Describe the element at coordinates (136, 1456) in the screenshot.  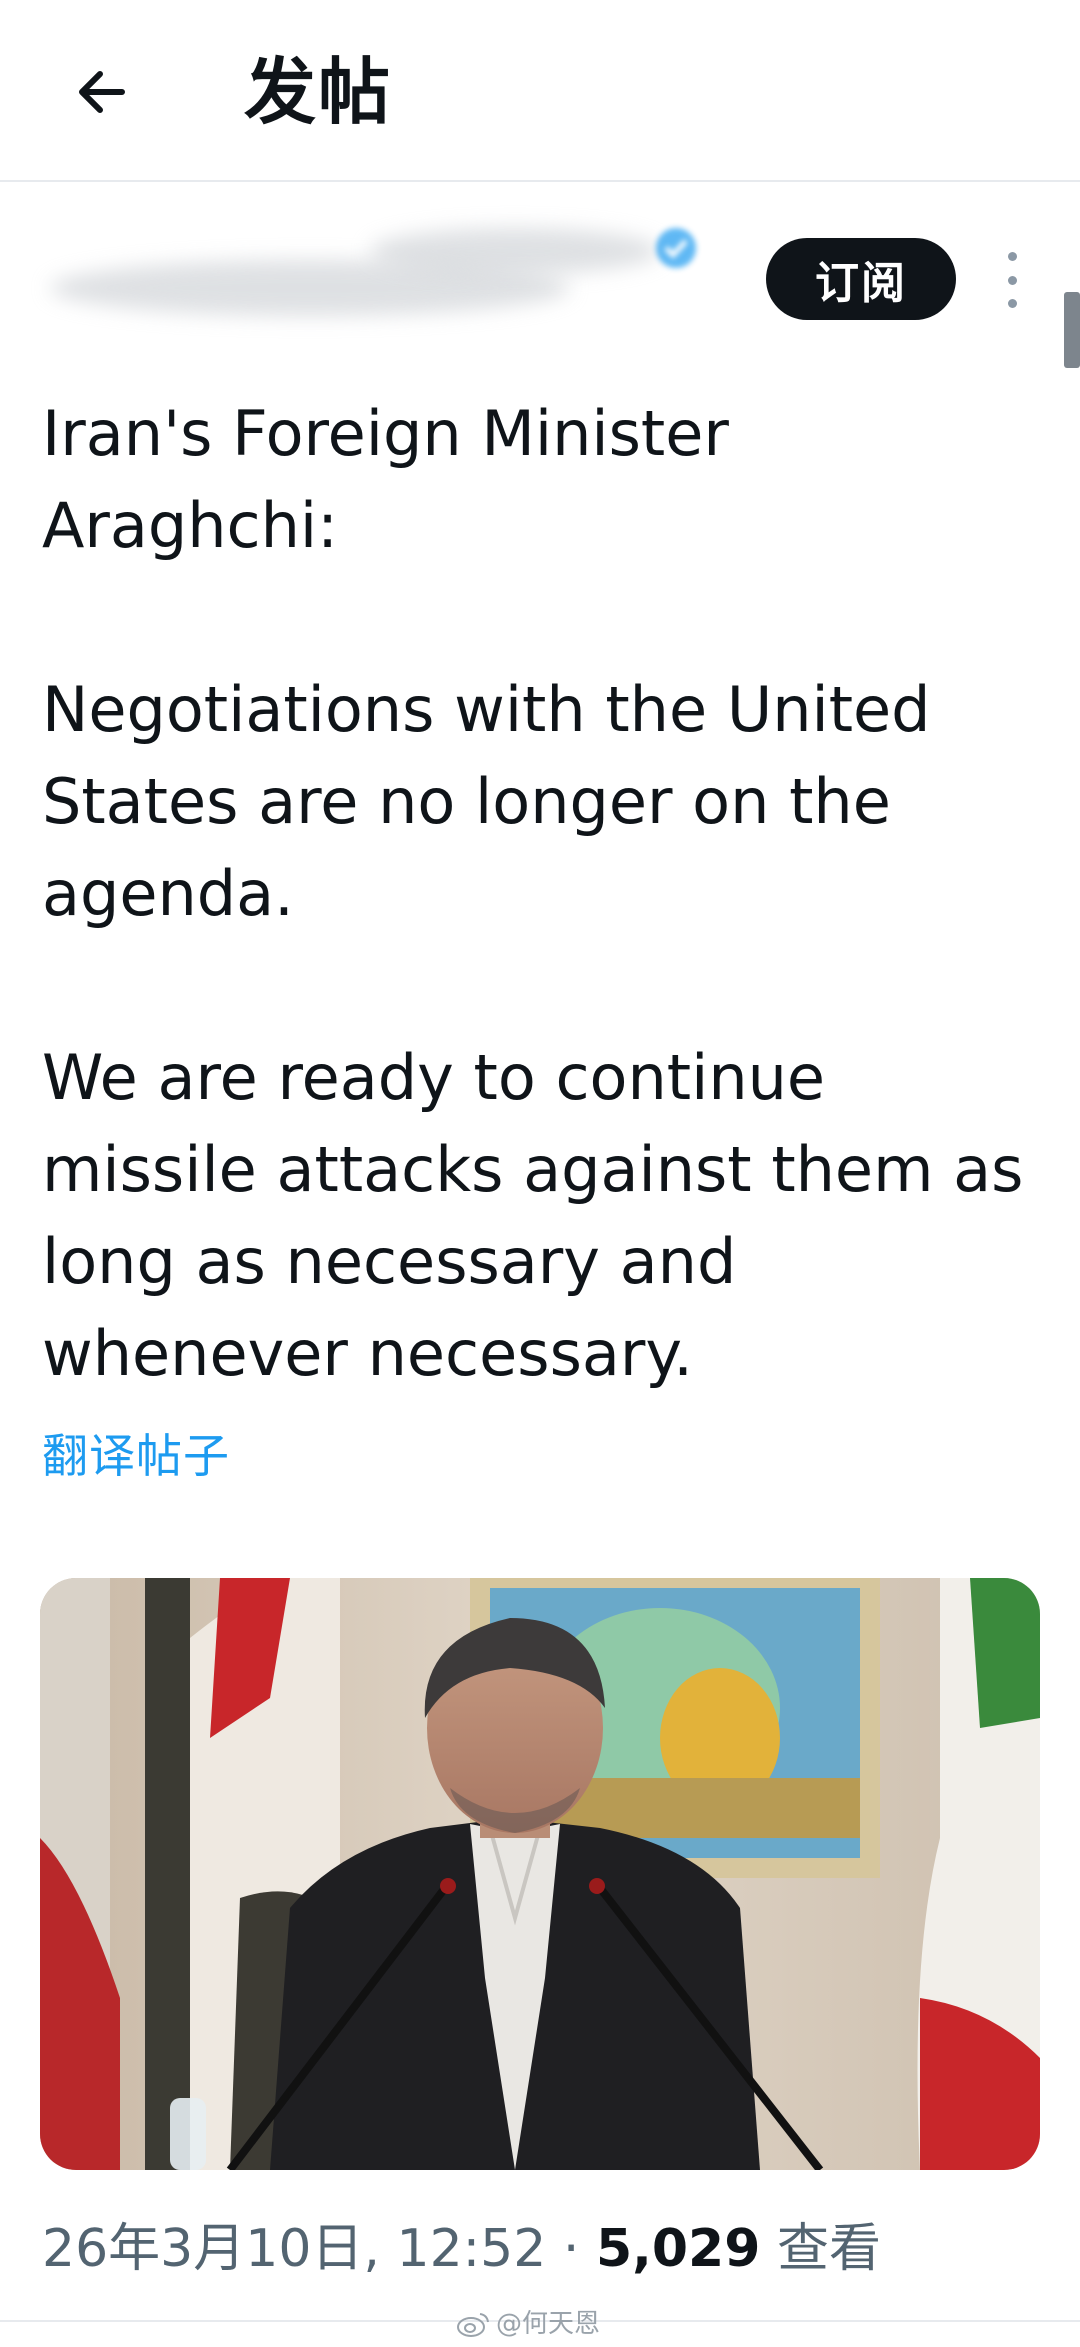
I see `translate-post-link: 翻译帖子` at that location.